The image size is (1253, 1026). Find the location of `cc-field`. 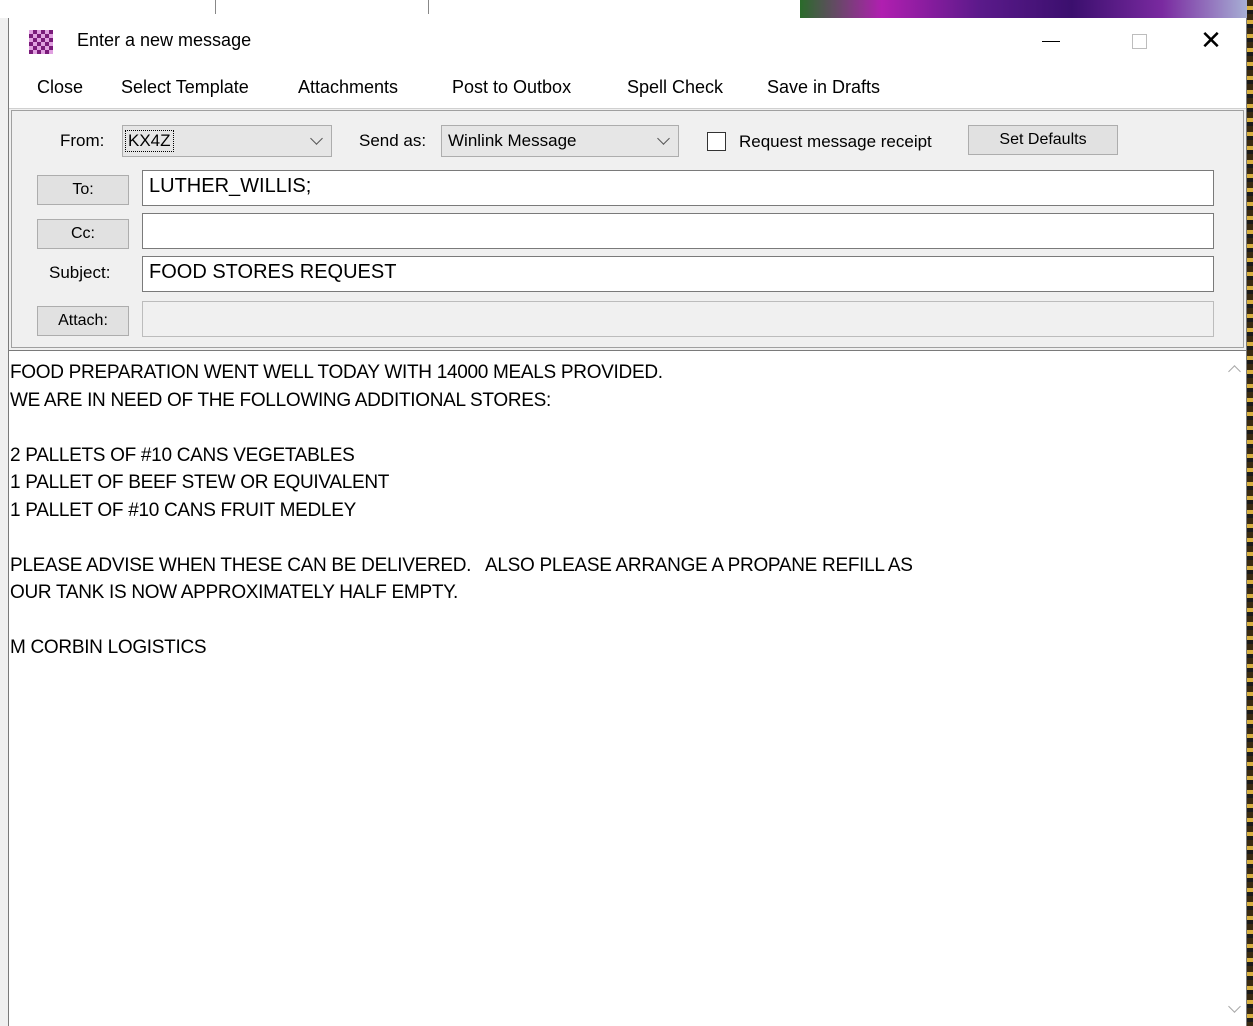

cc-field is located at coordinates (678, 231).